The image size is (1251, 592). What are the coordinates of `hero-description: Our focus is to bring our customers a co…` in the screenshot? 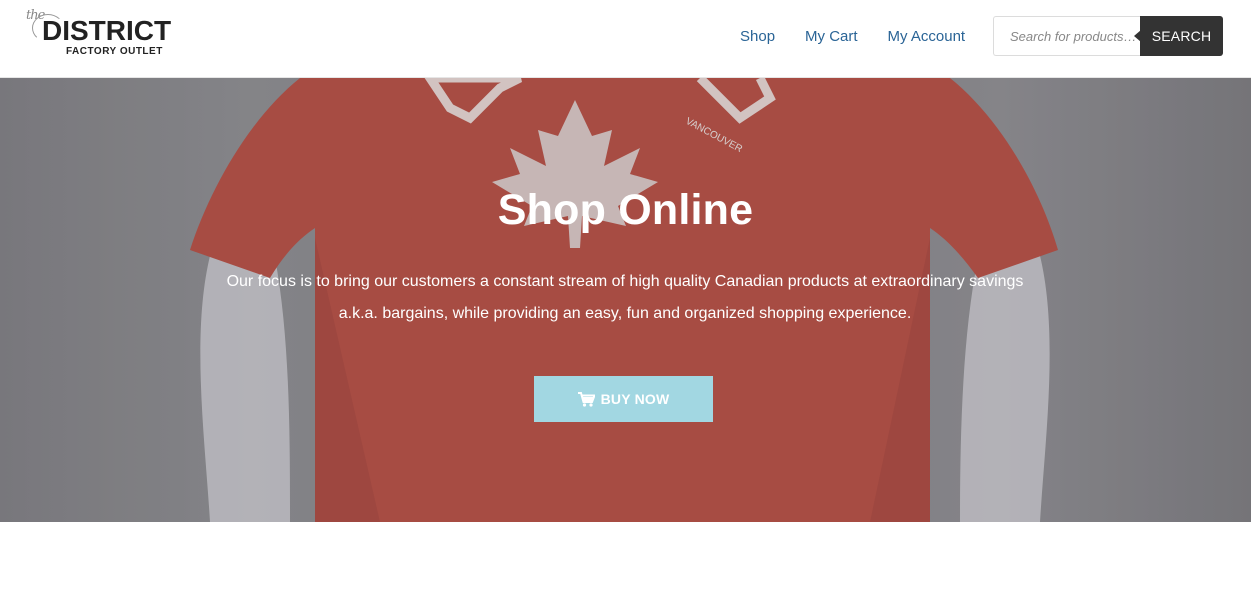 It's located at (625, 297).